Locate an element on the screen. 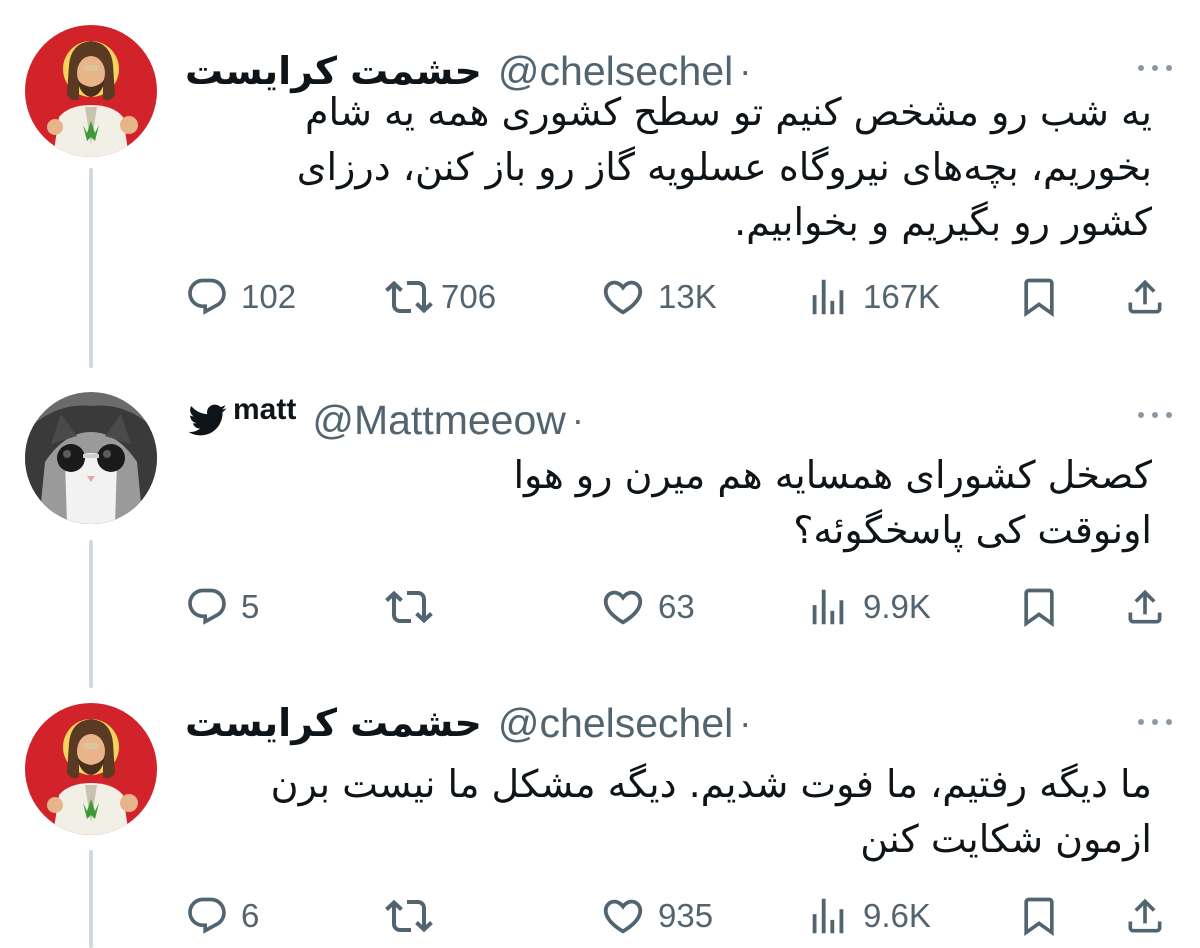 The image size is (1200, 948). like-count: 935 is located at coordinates (686, 915).